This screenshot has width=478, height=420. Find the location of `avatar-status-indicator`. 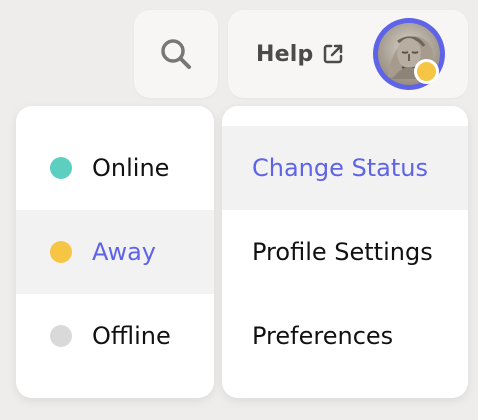

avatar-status-indicator is located at coordinates (426, 71).